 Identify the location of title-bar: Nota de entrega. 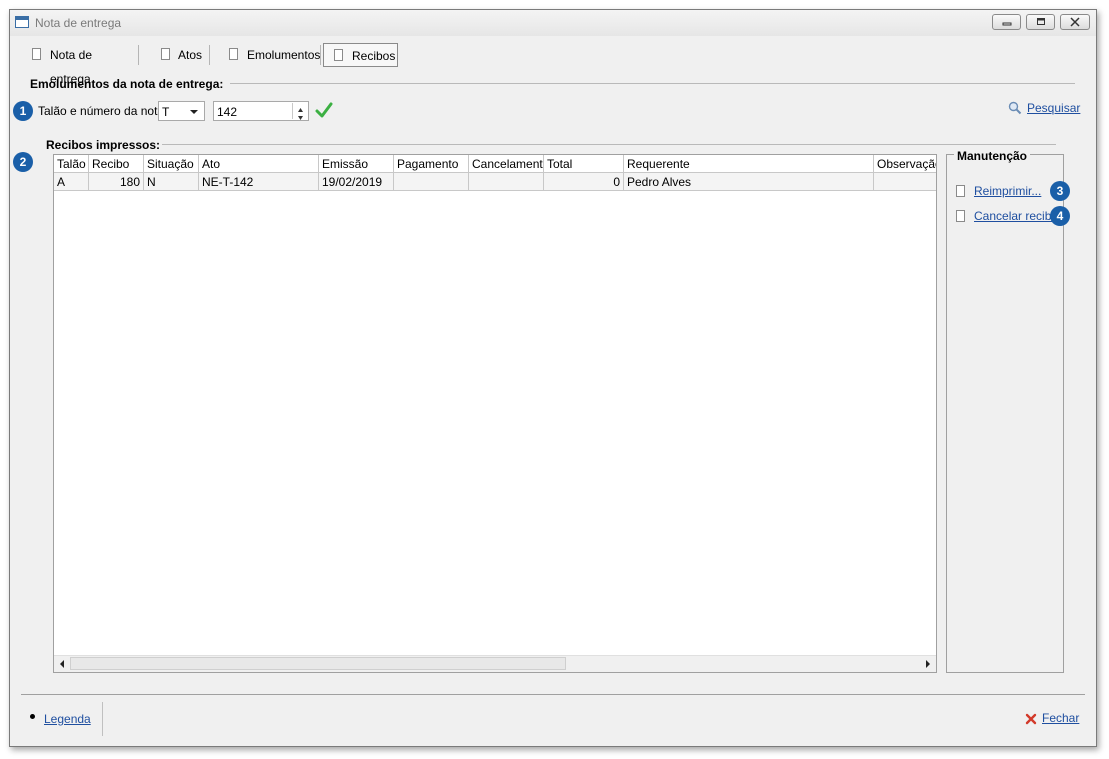
(553, 23).